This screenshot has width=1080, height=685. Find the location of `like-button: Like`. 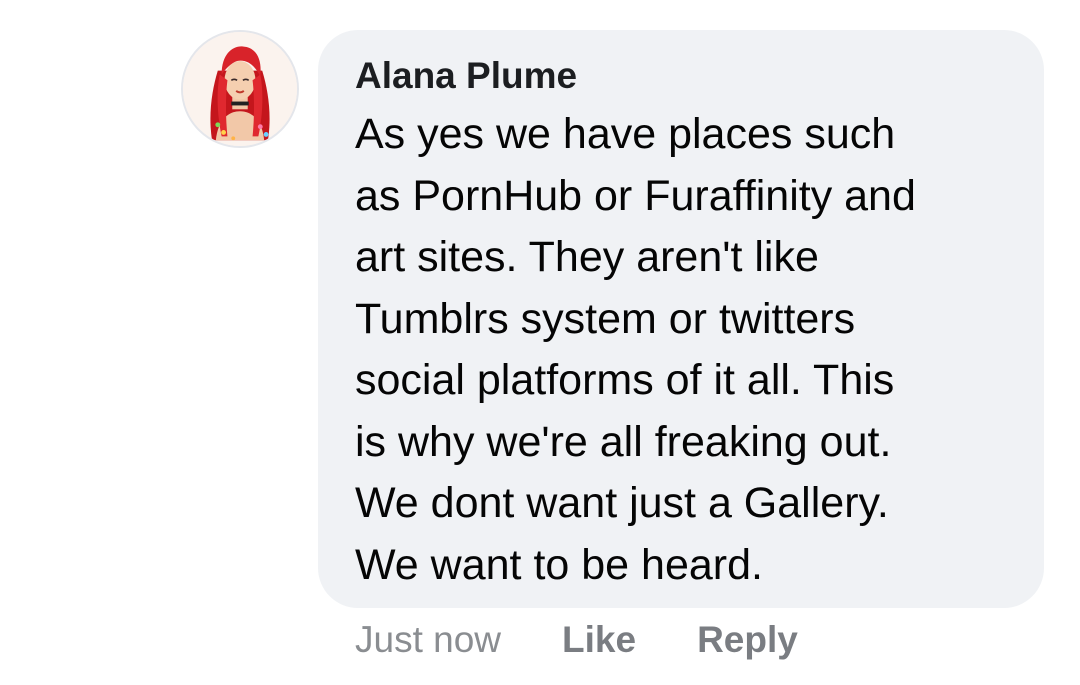

like-button: Like is located at coordinates (599, 640).